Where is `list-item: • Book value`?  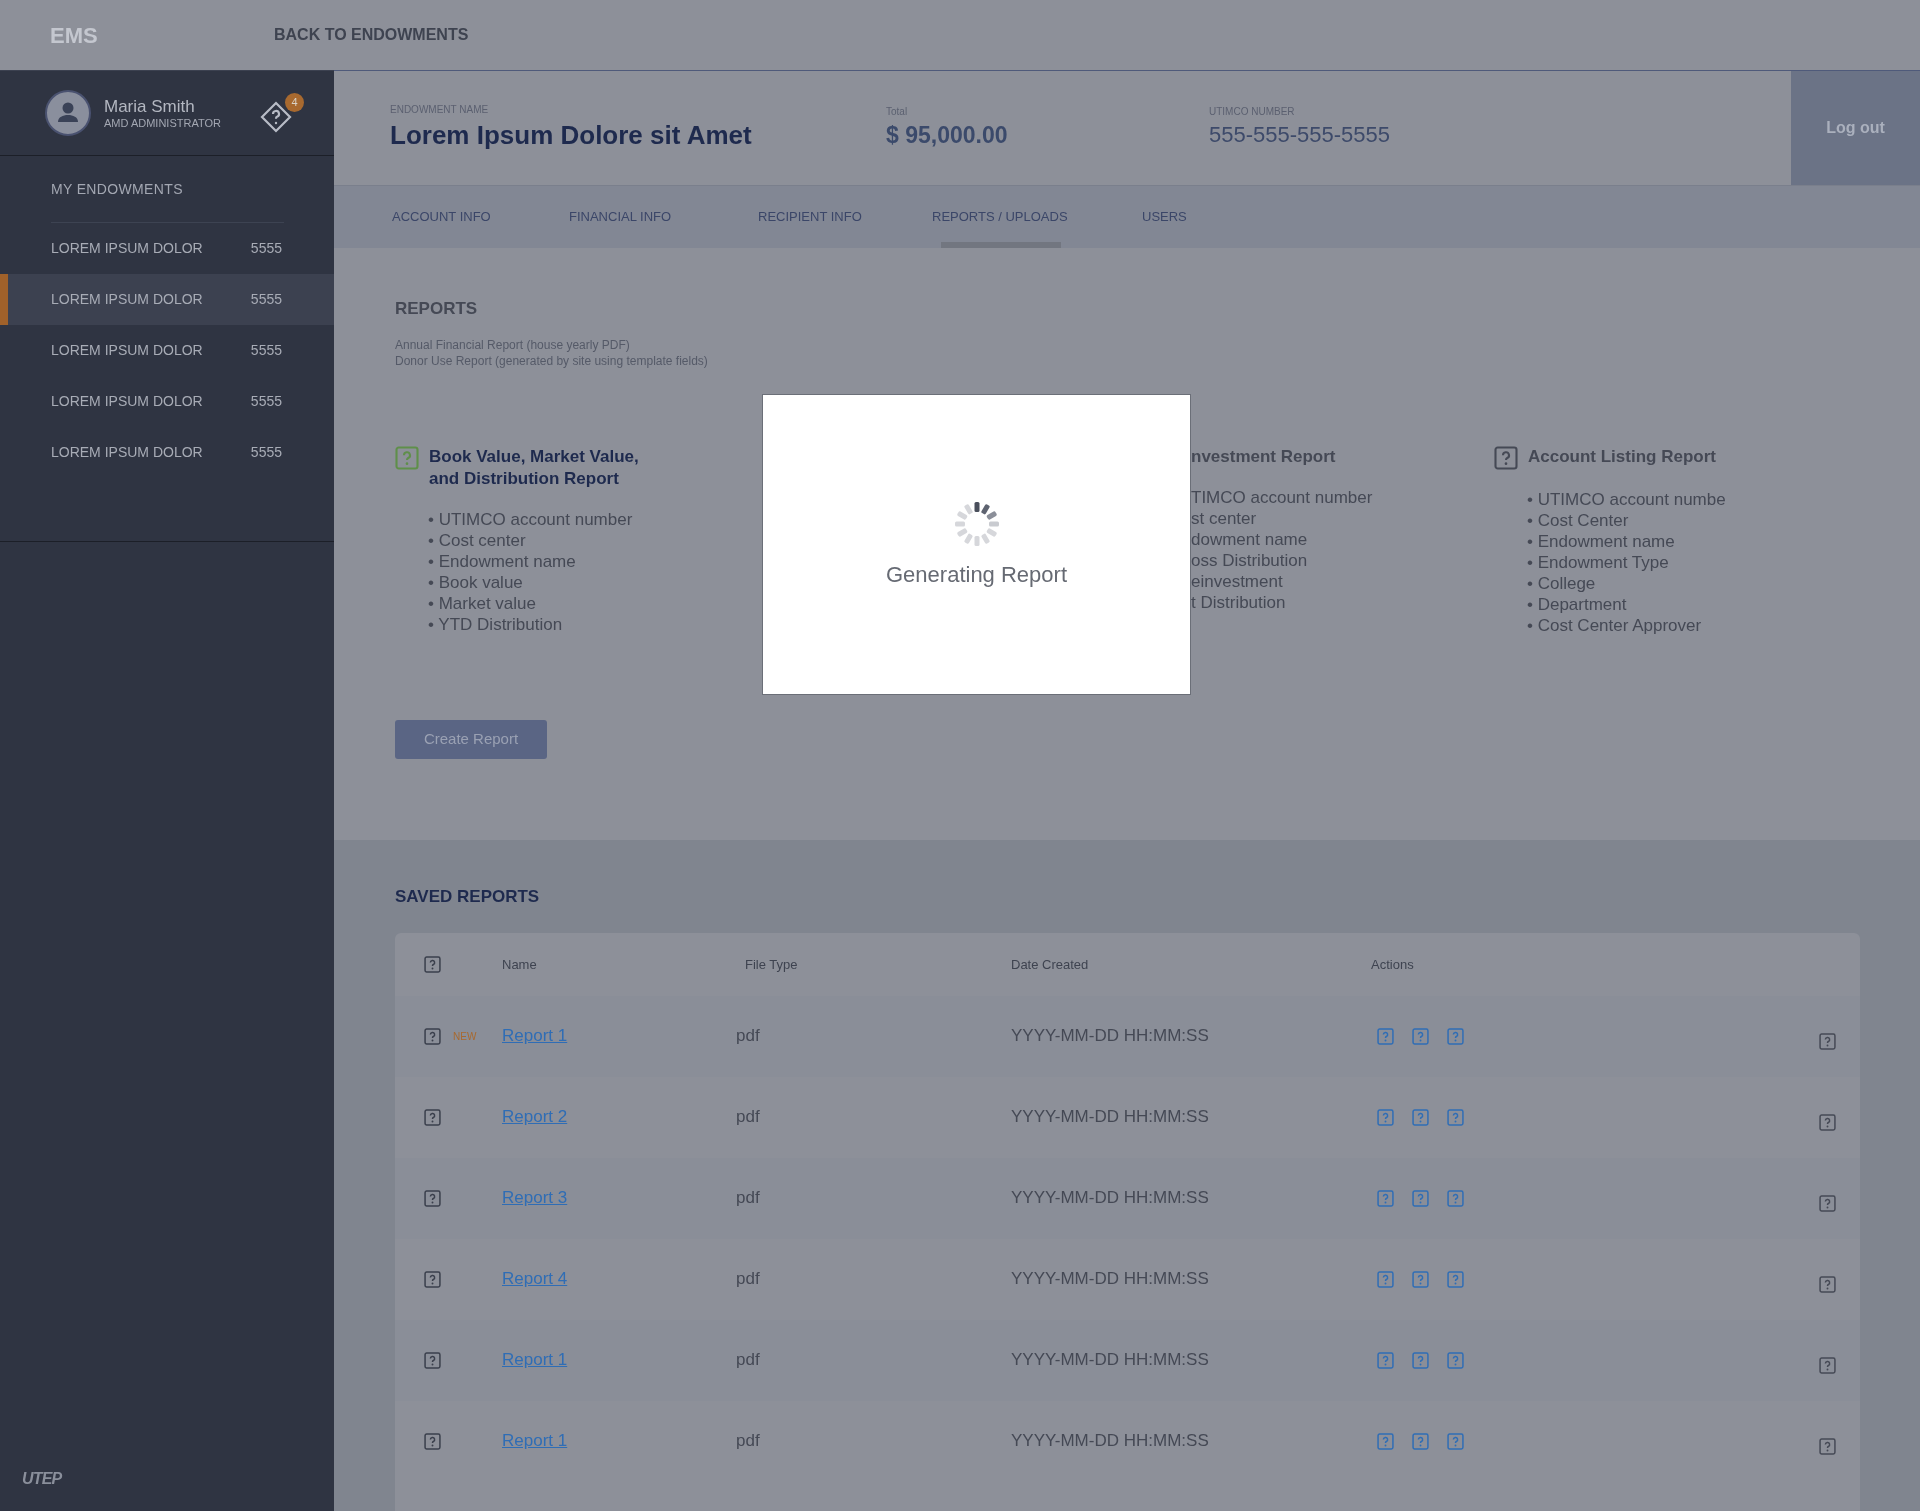
list-item: • Book value is located at coordinates (475, 582).